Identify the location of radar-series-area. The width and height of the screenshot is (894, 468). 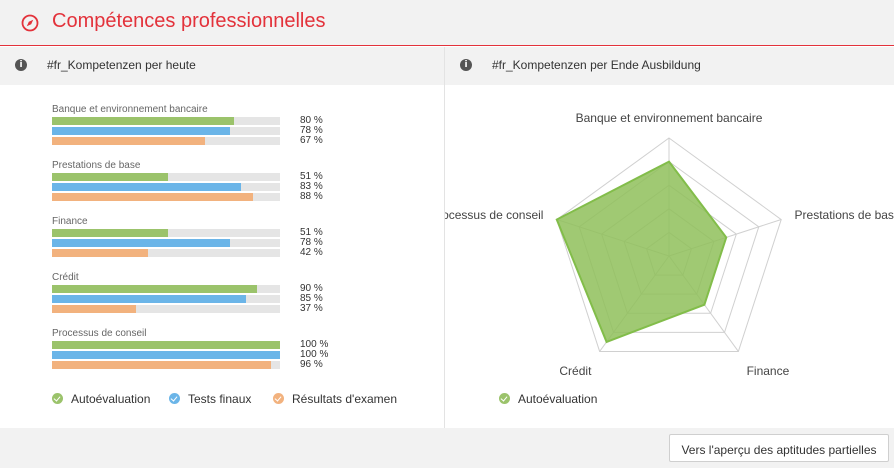
(641, 252).